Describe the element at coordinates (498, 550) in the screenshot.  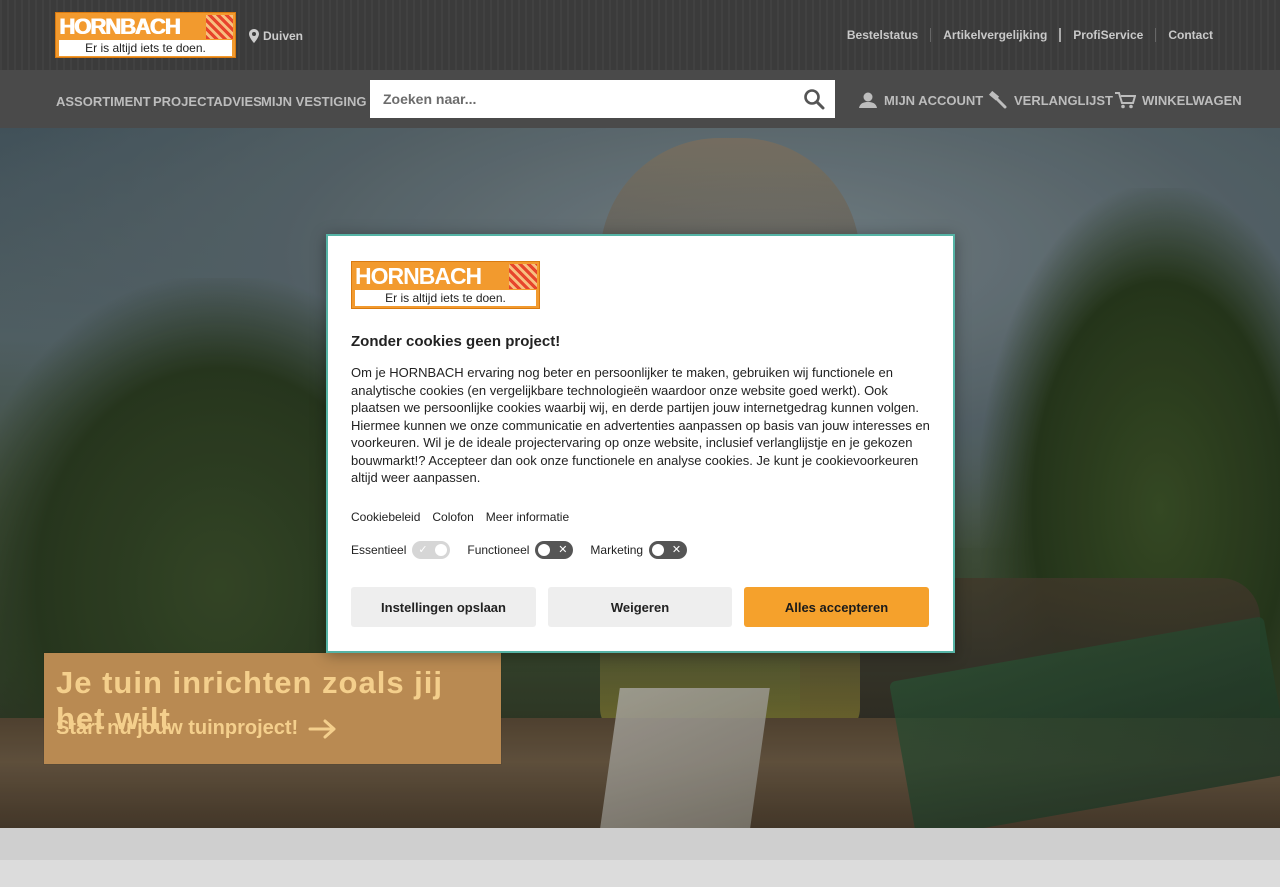
I see `toggle-functioneel-label: Functioneel` at that location.